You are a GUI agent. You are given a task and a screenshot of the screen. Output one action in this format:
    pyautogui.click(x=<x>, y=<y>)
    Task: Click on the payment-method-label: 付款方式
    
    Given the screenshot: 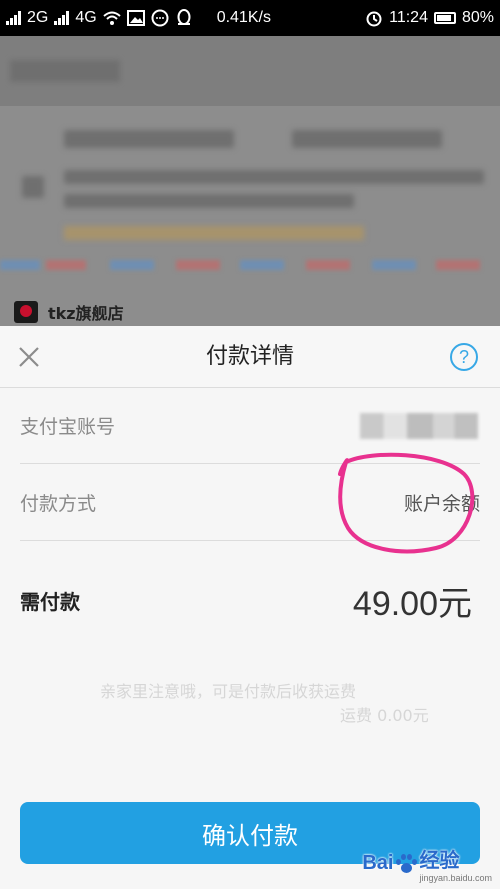 What is the action you would take?
    pyautogui.click(x=58, y=504)
    